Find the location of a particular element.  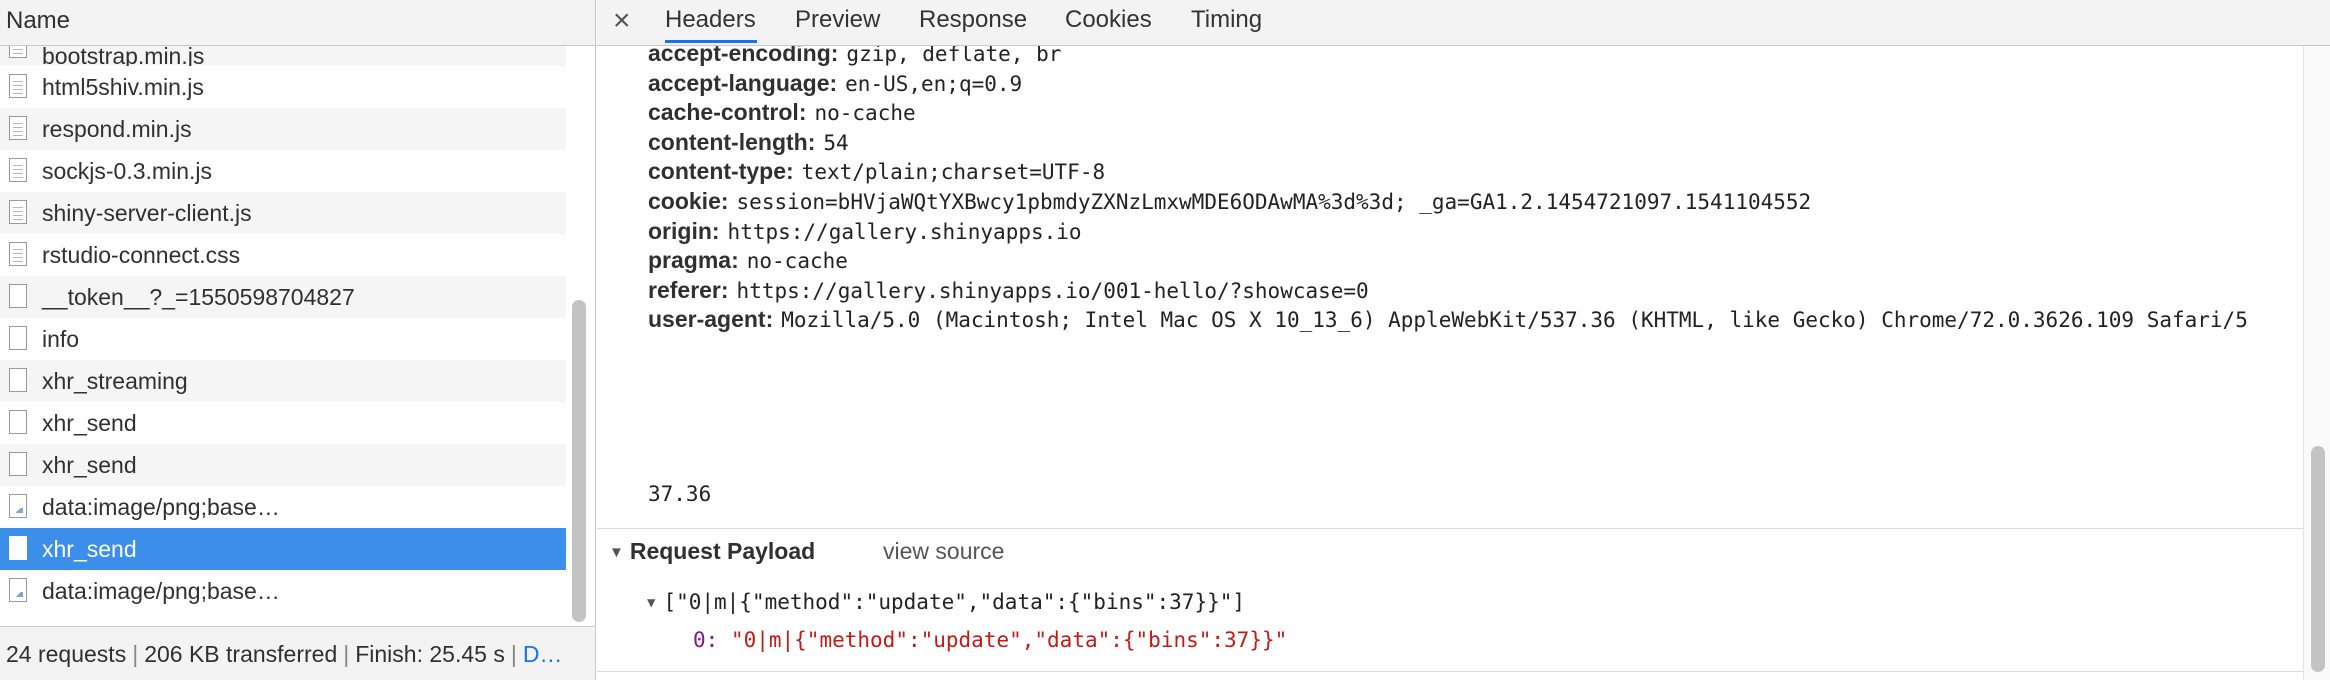

network-status-bar: 24 requests | 206 KB transferred | Finish is located at coordinates (297, 653).